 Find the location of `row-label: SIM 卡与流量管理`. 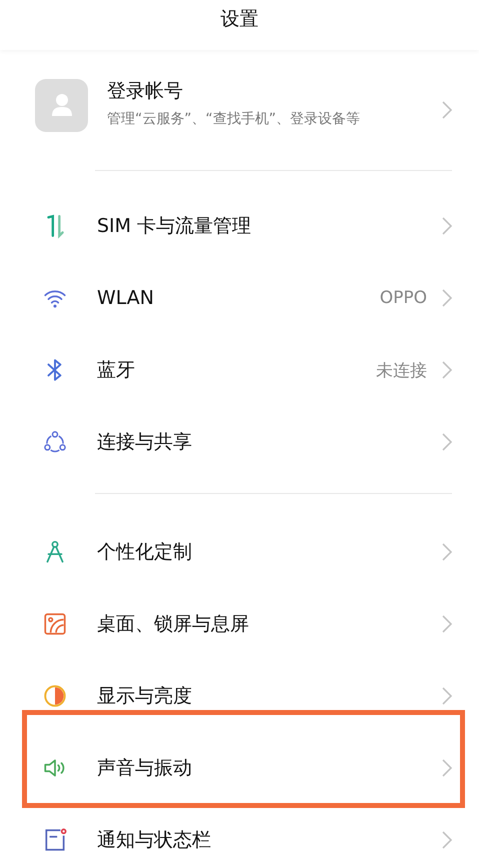

row-label: SIM 卡与流量管理 is located at coordinates (174, 226).